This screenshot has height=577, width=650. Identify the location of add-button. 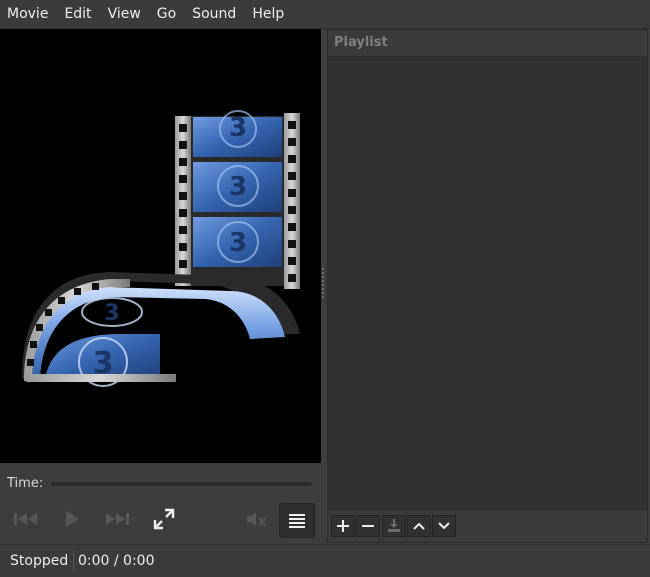
(343, 526).